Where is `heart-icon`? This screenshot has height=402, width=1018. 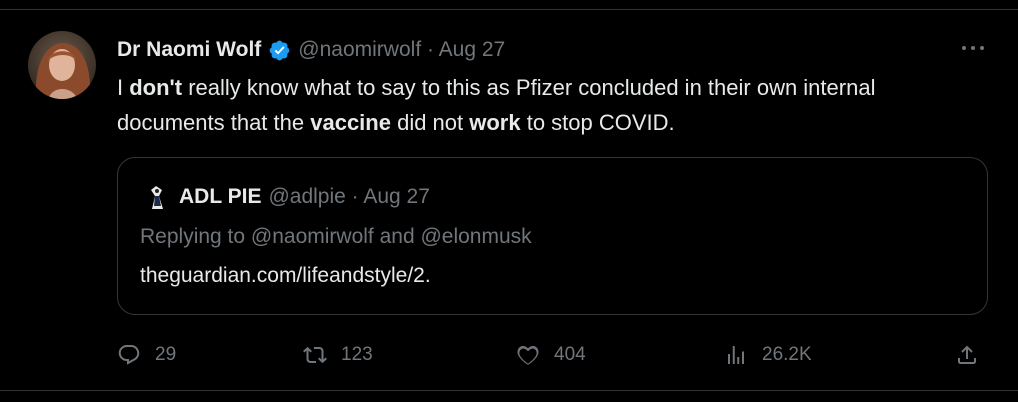
heart-icon is located at coordinates (528, 355).